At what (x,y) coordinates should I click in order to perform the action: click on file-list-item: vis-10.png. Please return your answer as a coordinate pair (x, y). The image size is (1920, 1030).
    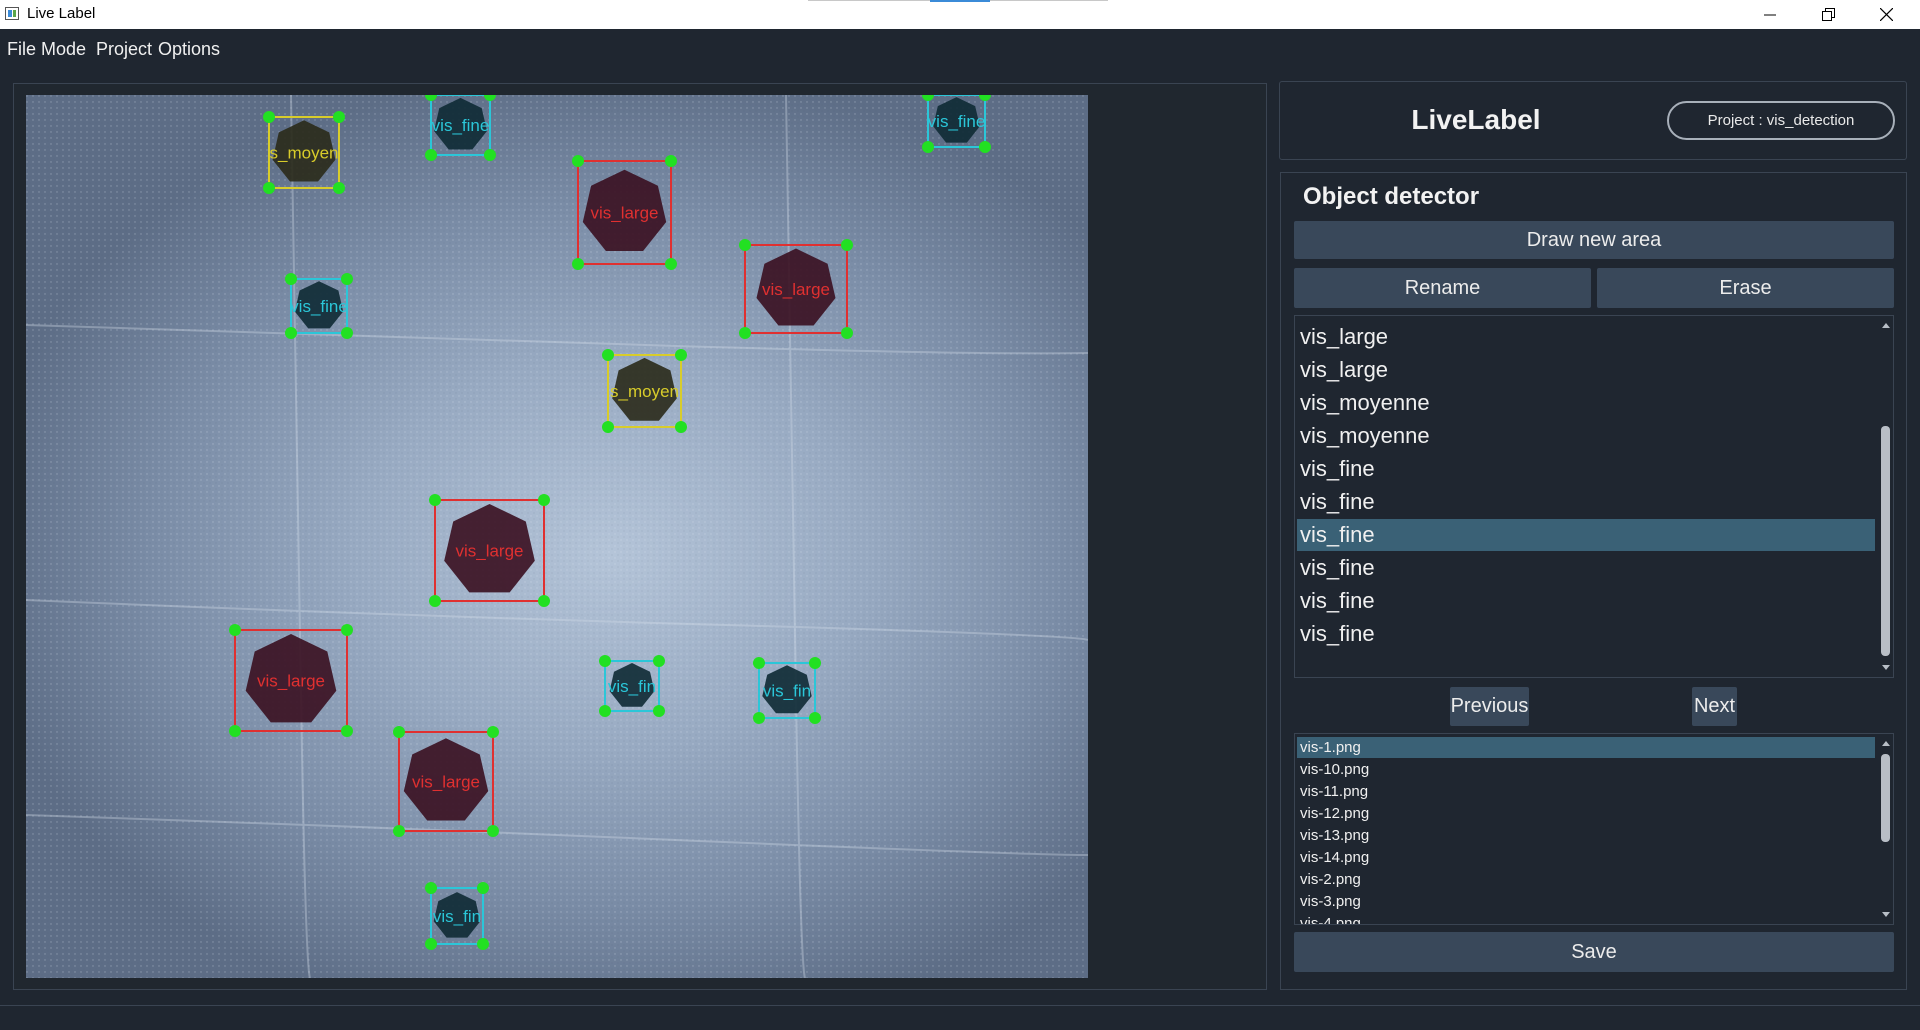
    Looking at the image, I should click on (1586, 769).